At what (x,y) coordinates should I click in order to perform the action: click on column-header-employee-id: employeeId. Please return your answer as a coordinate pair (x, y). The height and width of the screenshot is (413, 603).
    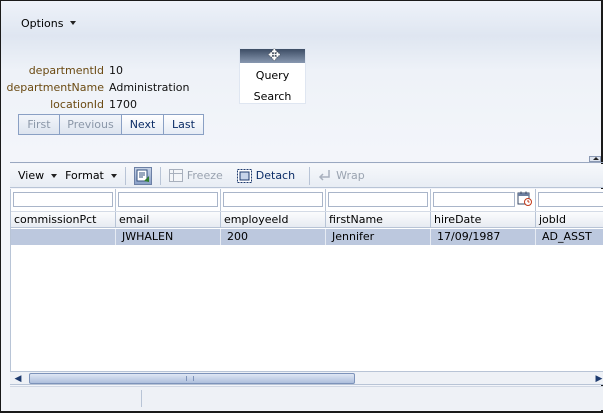
    Looking at the image, I should click on (273, 220).